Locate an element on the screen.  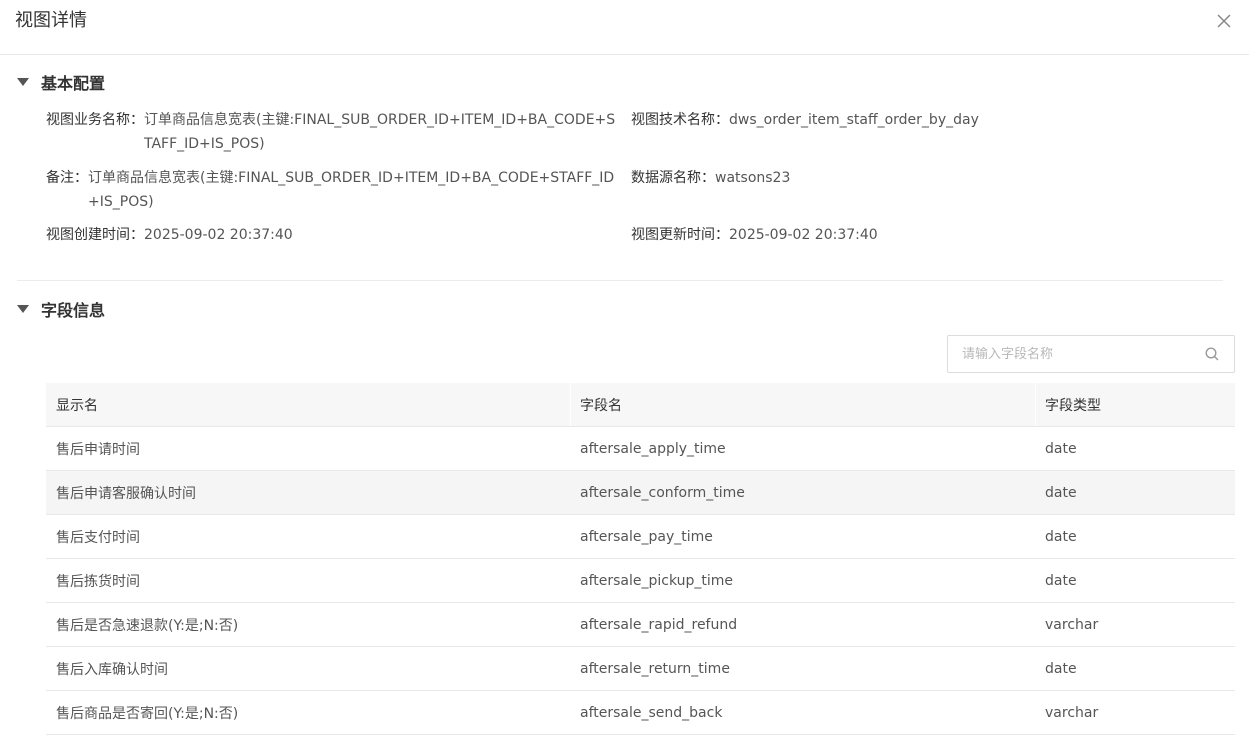
remark-label: 备注： is located at coordinates (67, 178).